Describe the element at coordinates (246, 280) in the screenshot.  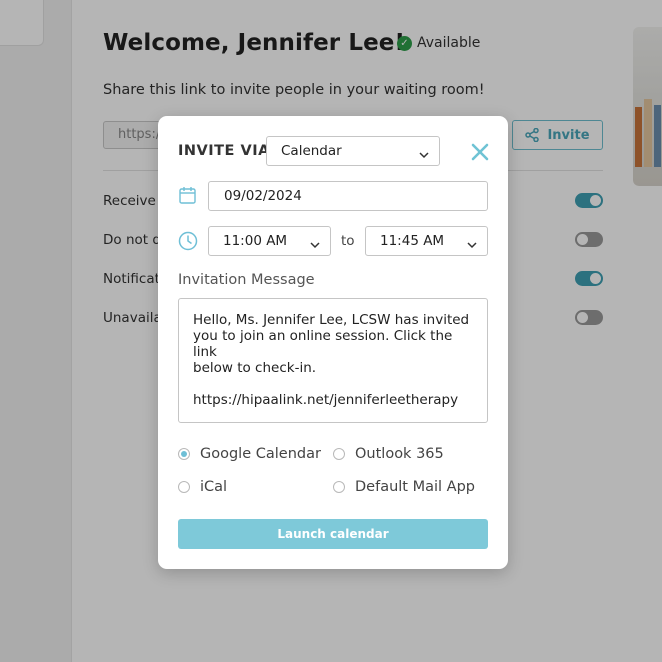
I see `message-label: Invitation Message` at that location.